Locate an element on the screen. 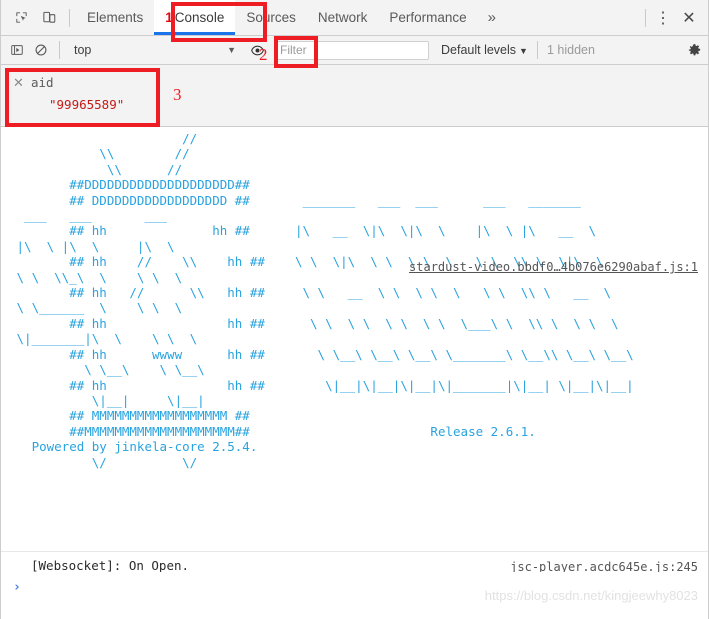 Image resolution: width=709 pixels, height=619 pixels. console-toolbar-divider is located at coordinates (59, 50).